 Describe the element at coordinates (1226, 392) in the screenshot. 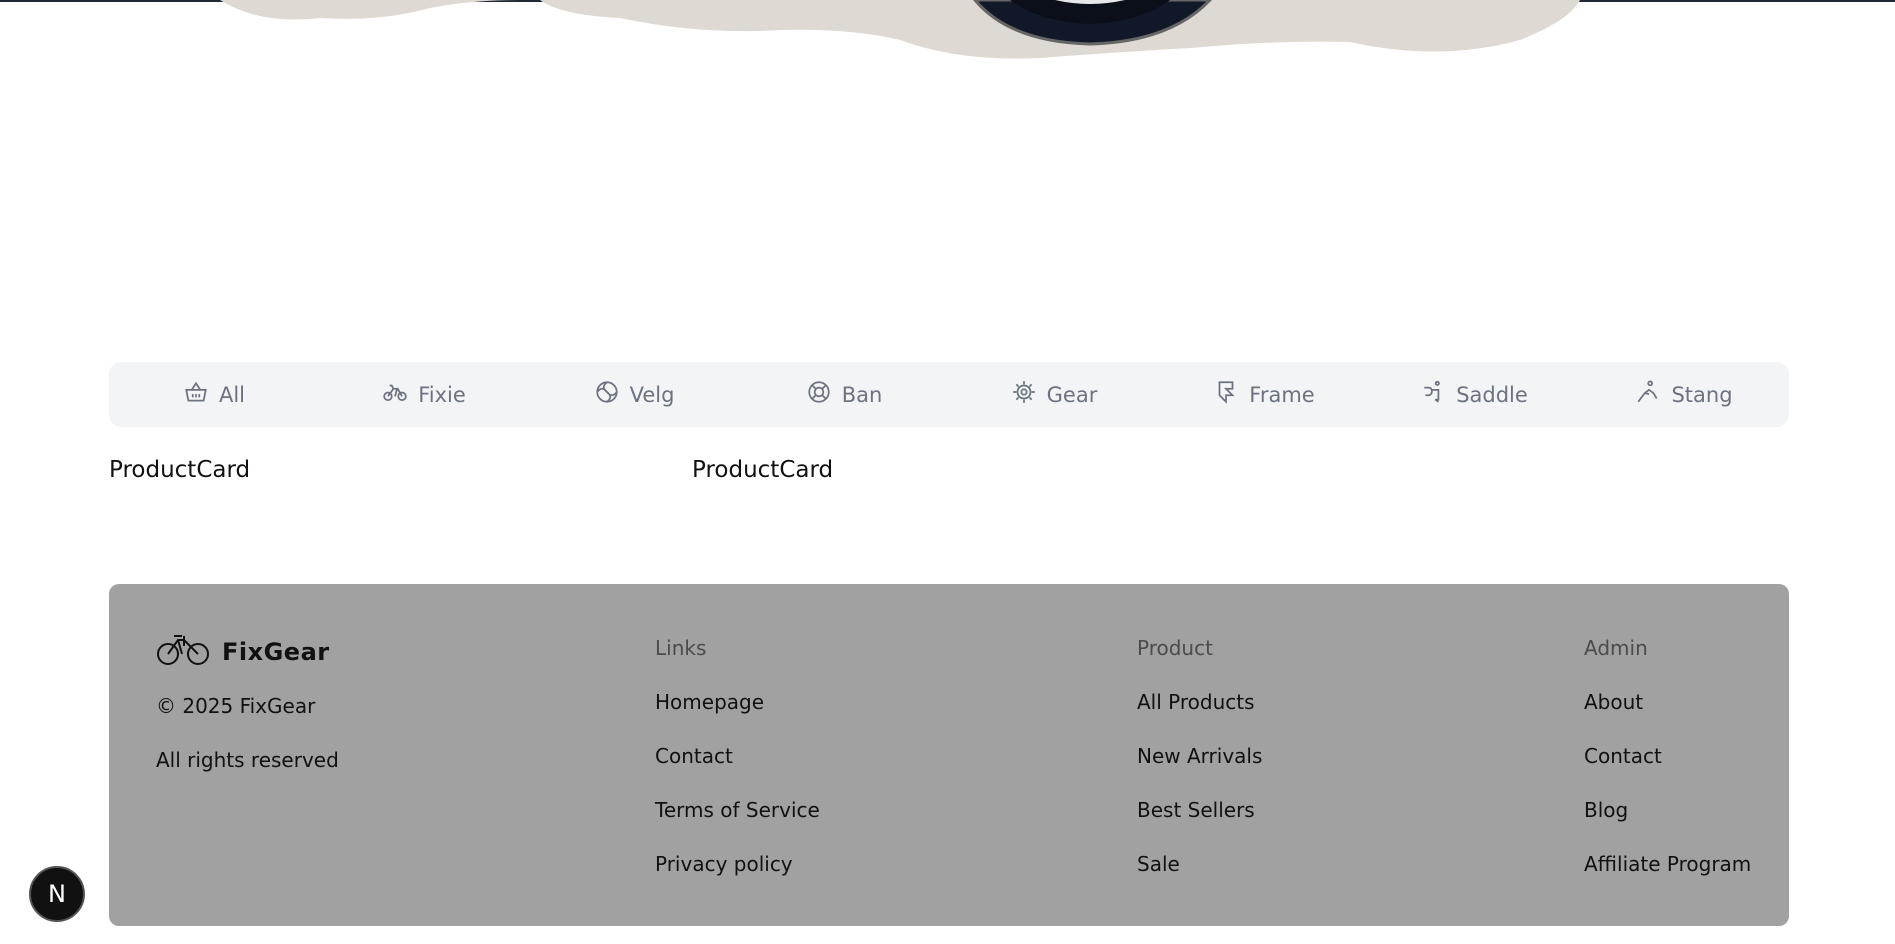

I see `frame-icon` at that location.